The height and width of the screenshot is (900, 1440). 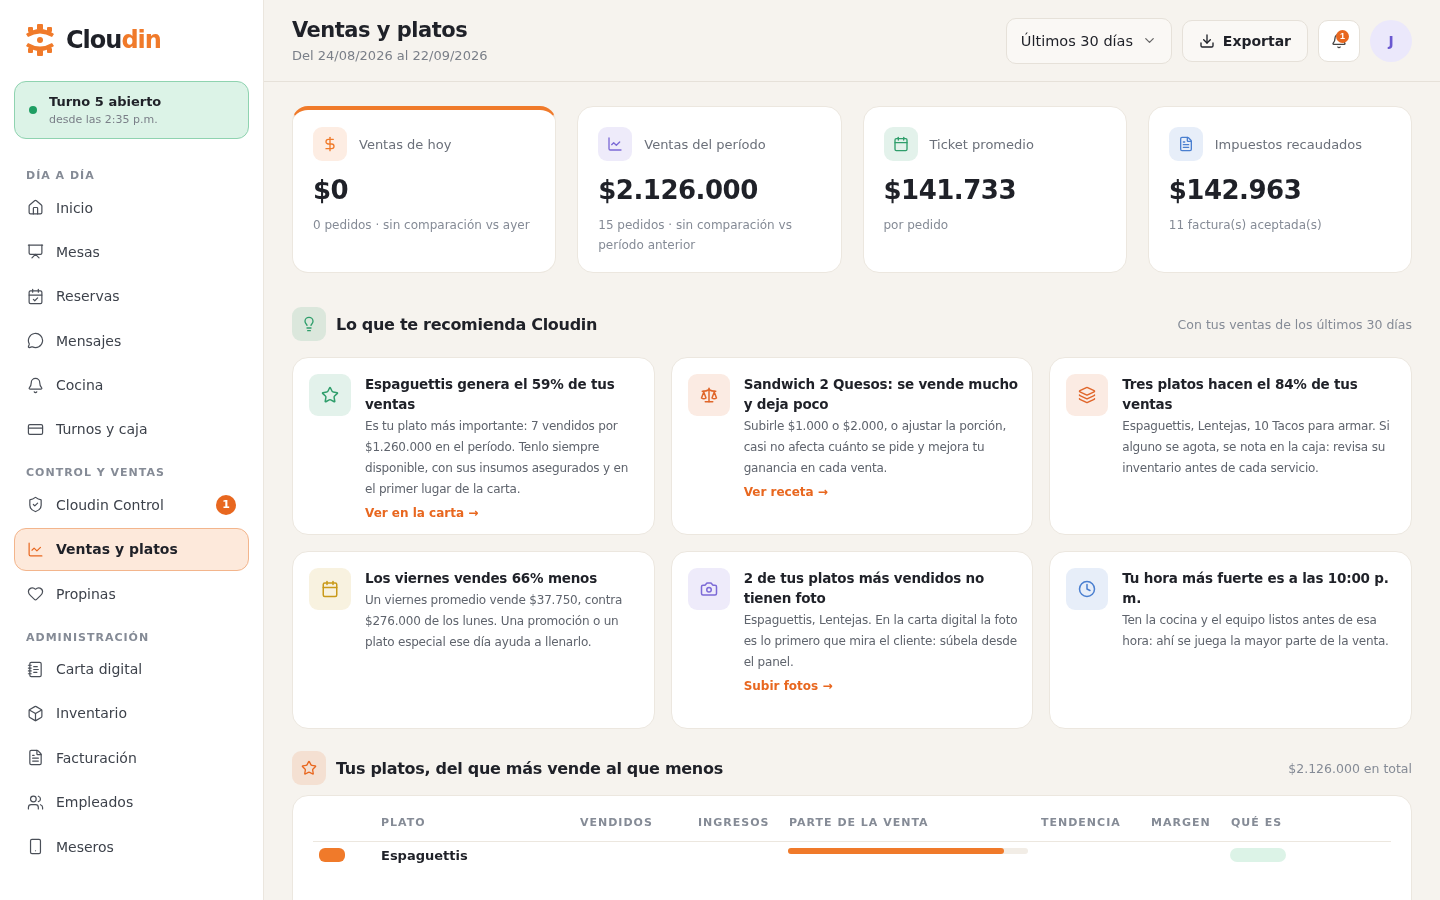 What do you see at coordinates (1342, 36) in the screenshot?
I see `notification-badge: 1` at bounding box center [1342, 36].